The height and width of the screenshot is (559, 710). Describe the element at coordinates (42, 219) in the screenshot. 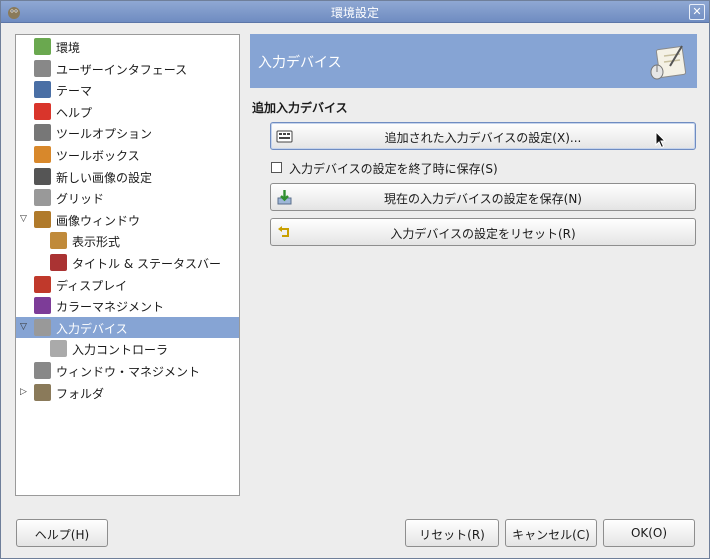

I see `image-window-icon` at that location.